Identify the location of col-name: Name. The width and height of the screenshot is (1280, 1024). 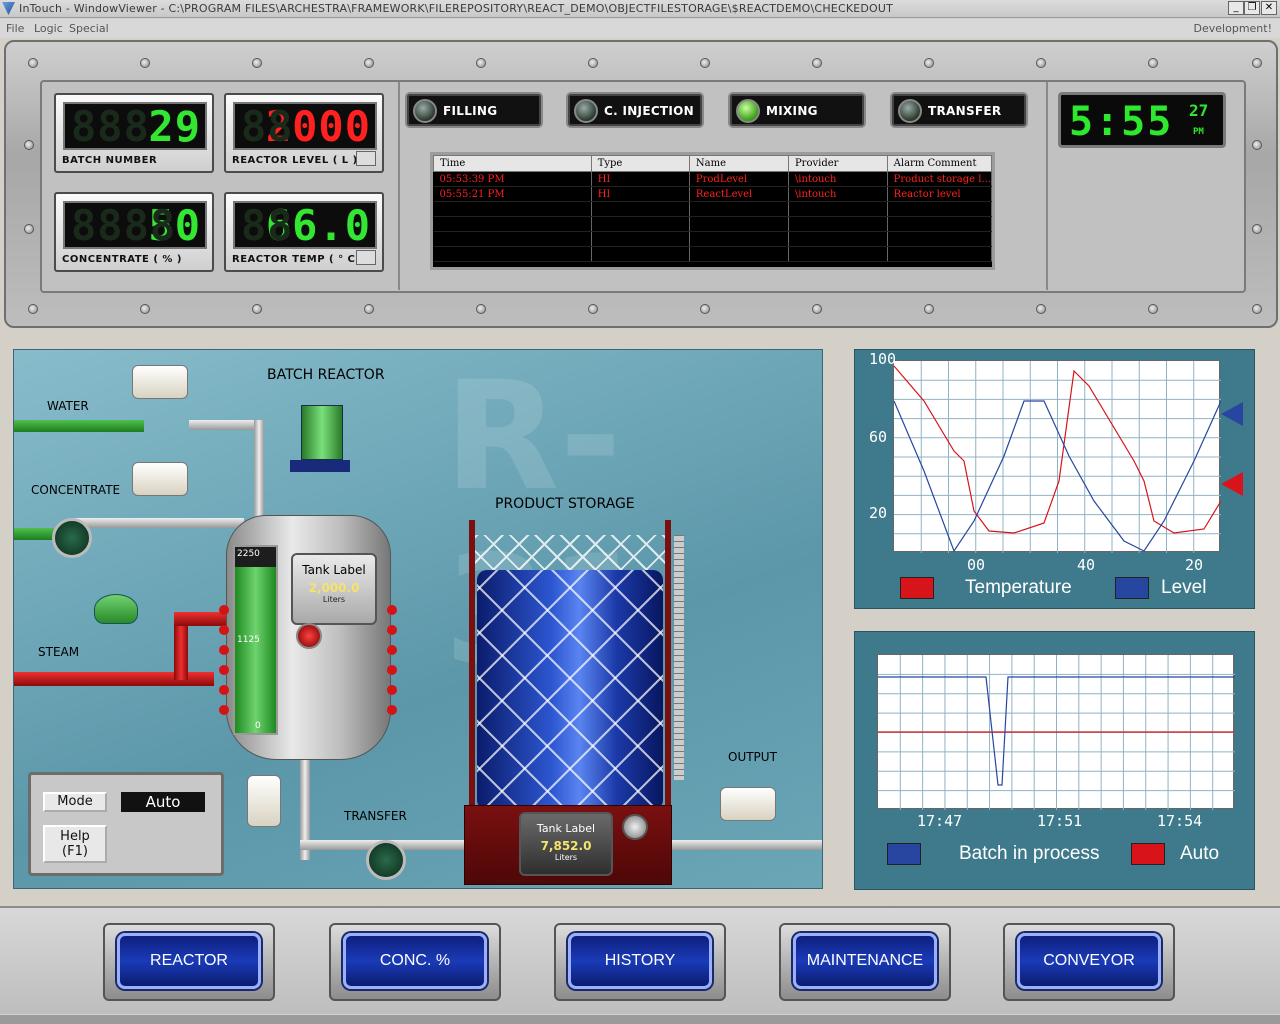
(738, 163).